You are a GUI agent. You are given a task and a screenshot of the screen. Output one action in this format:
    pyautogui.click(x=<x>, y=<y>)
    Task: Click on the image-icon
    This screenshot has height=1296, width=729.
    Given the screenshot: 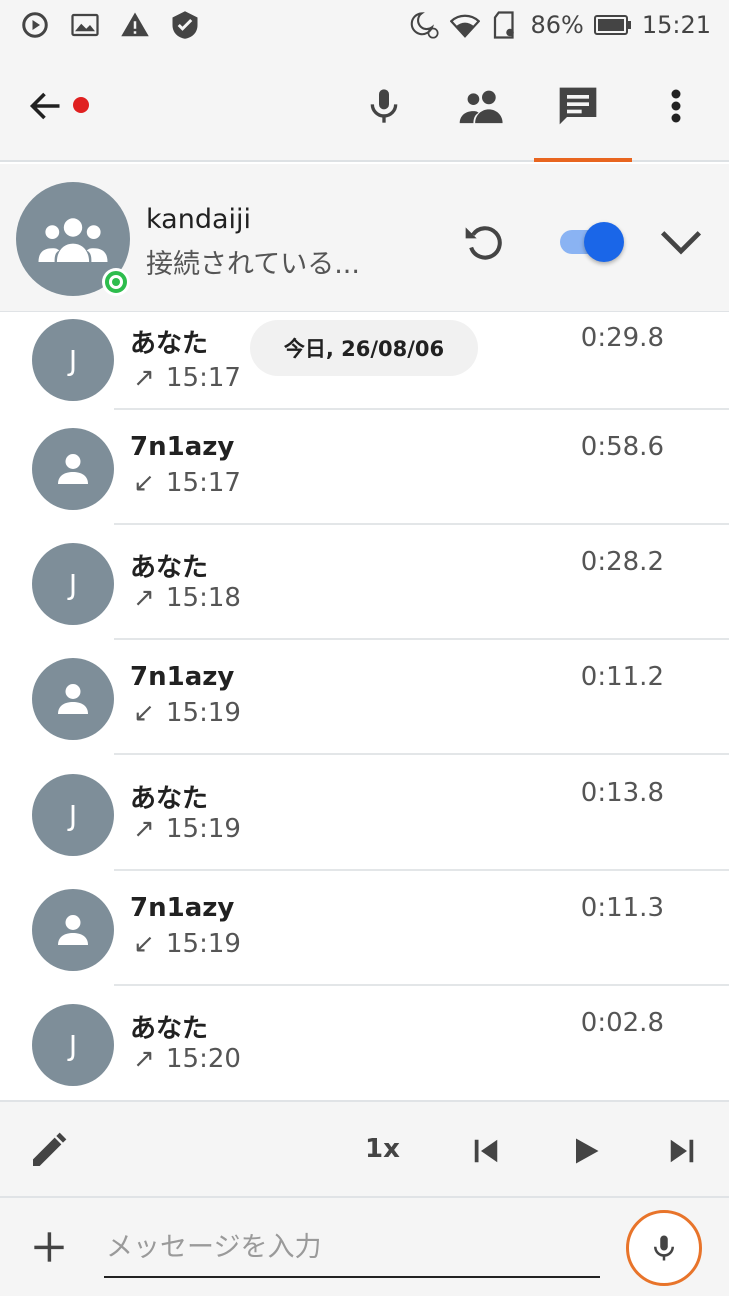 What is the action you would take?
    pyautogui.click(x=85, y=25)
    